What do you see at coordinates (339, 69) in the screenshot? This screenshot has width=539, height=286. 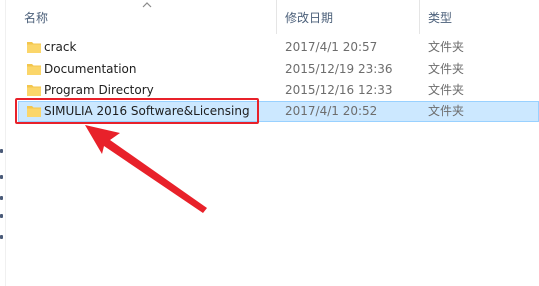 I see `file-modified: 2015/12/19 23:36` at bounding box center [339, 69].